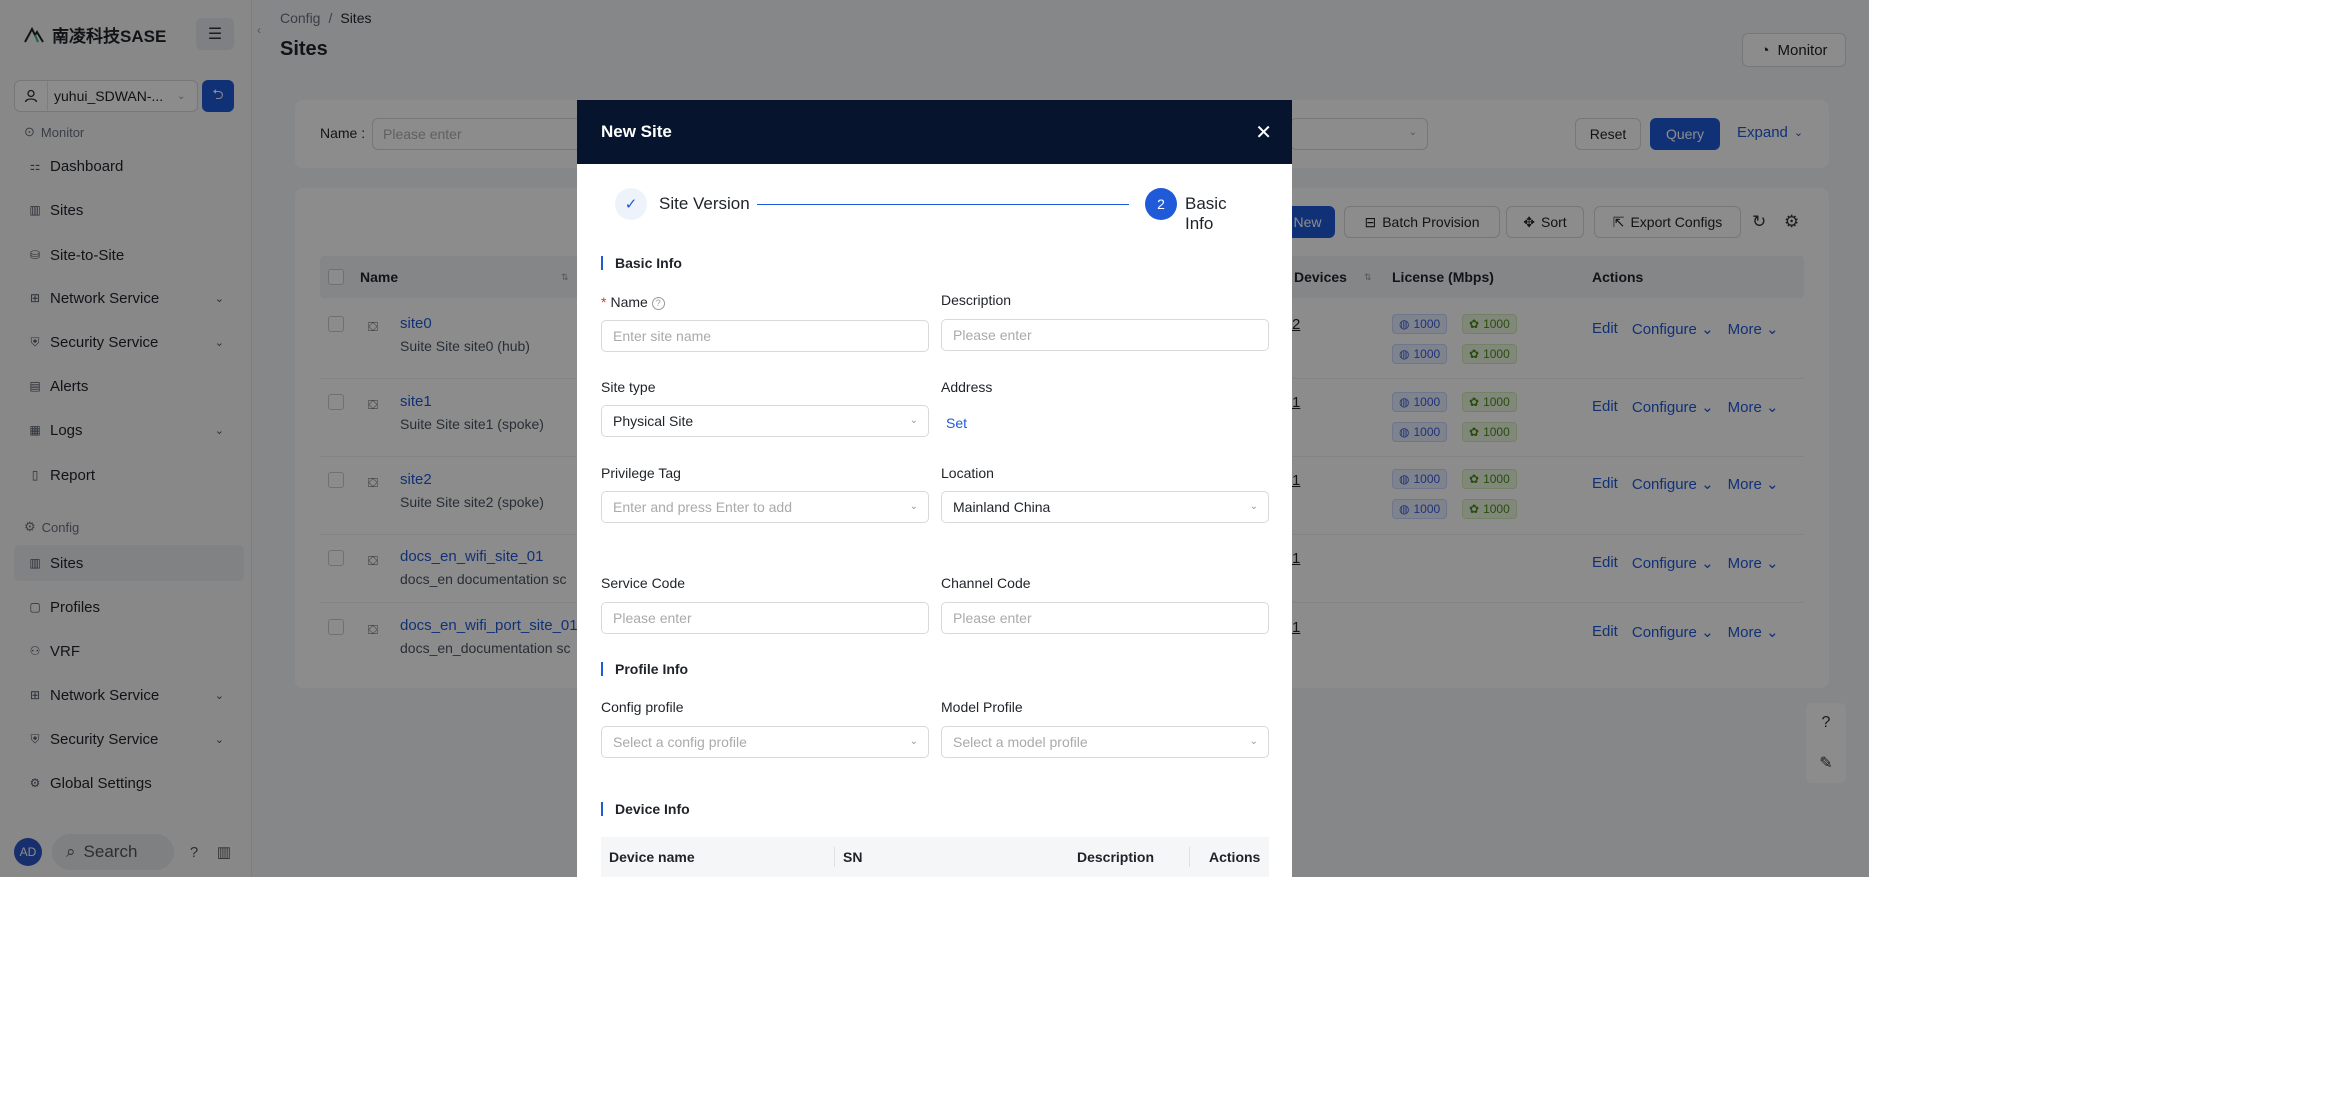 This screenshot has width=2338, height=1096. Describe the element at coordinates (1002, 507) in the screenshot. I see `location-value: Mainland China` at that location.